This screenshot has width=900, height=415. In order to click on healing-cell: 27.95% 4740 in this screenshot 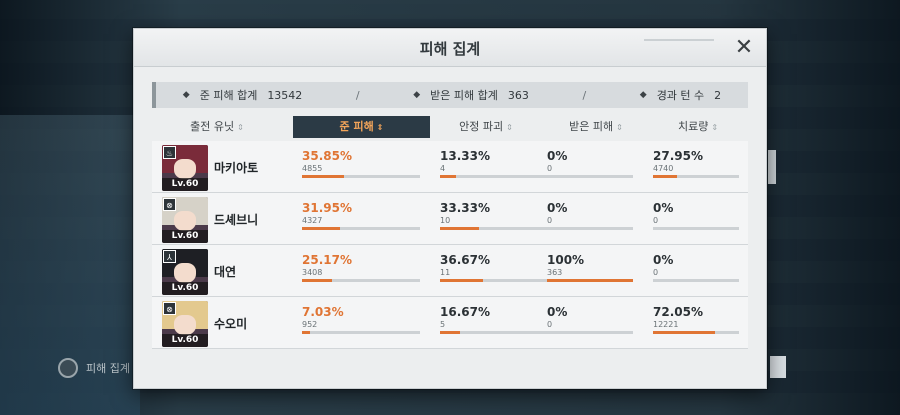, I will do `click(696, 163)`.